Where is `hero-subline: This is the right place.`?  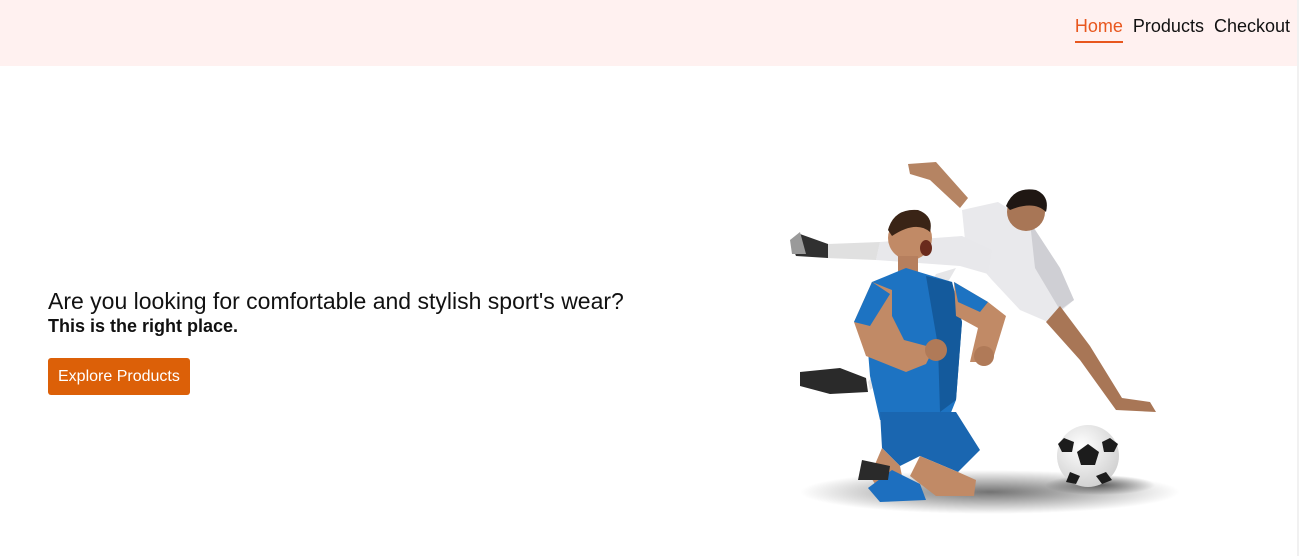
hero-subline: This is the right place. is located at coordinates (143, 326).